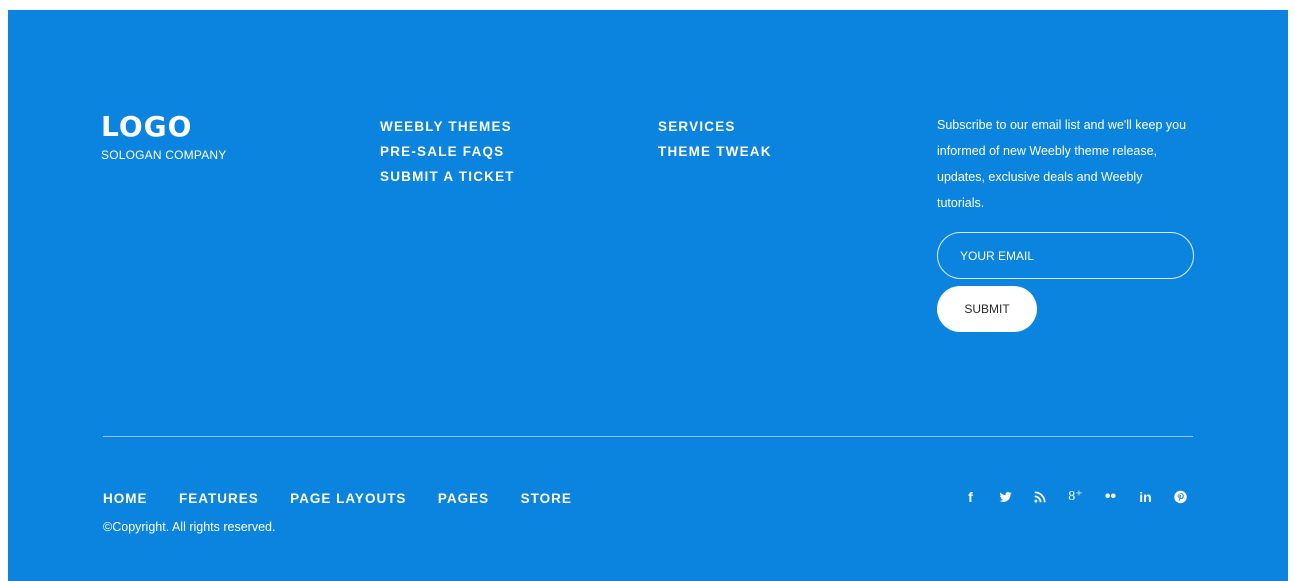 The image size is (1294, 581). What do you see at coordinates (1110, 497) in the screenshot?
I see `flickr-icon: ••` at bounding box center [1110, 497].